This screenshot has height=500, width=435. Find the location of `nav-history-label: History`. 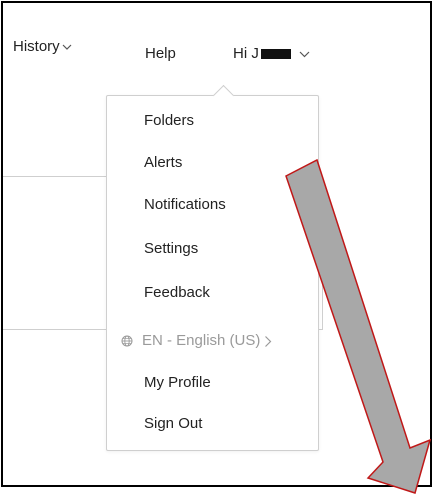

nav-history-label: History is located at coordinates (36, 46).